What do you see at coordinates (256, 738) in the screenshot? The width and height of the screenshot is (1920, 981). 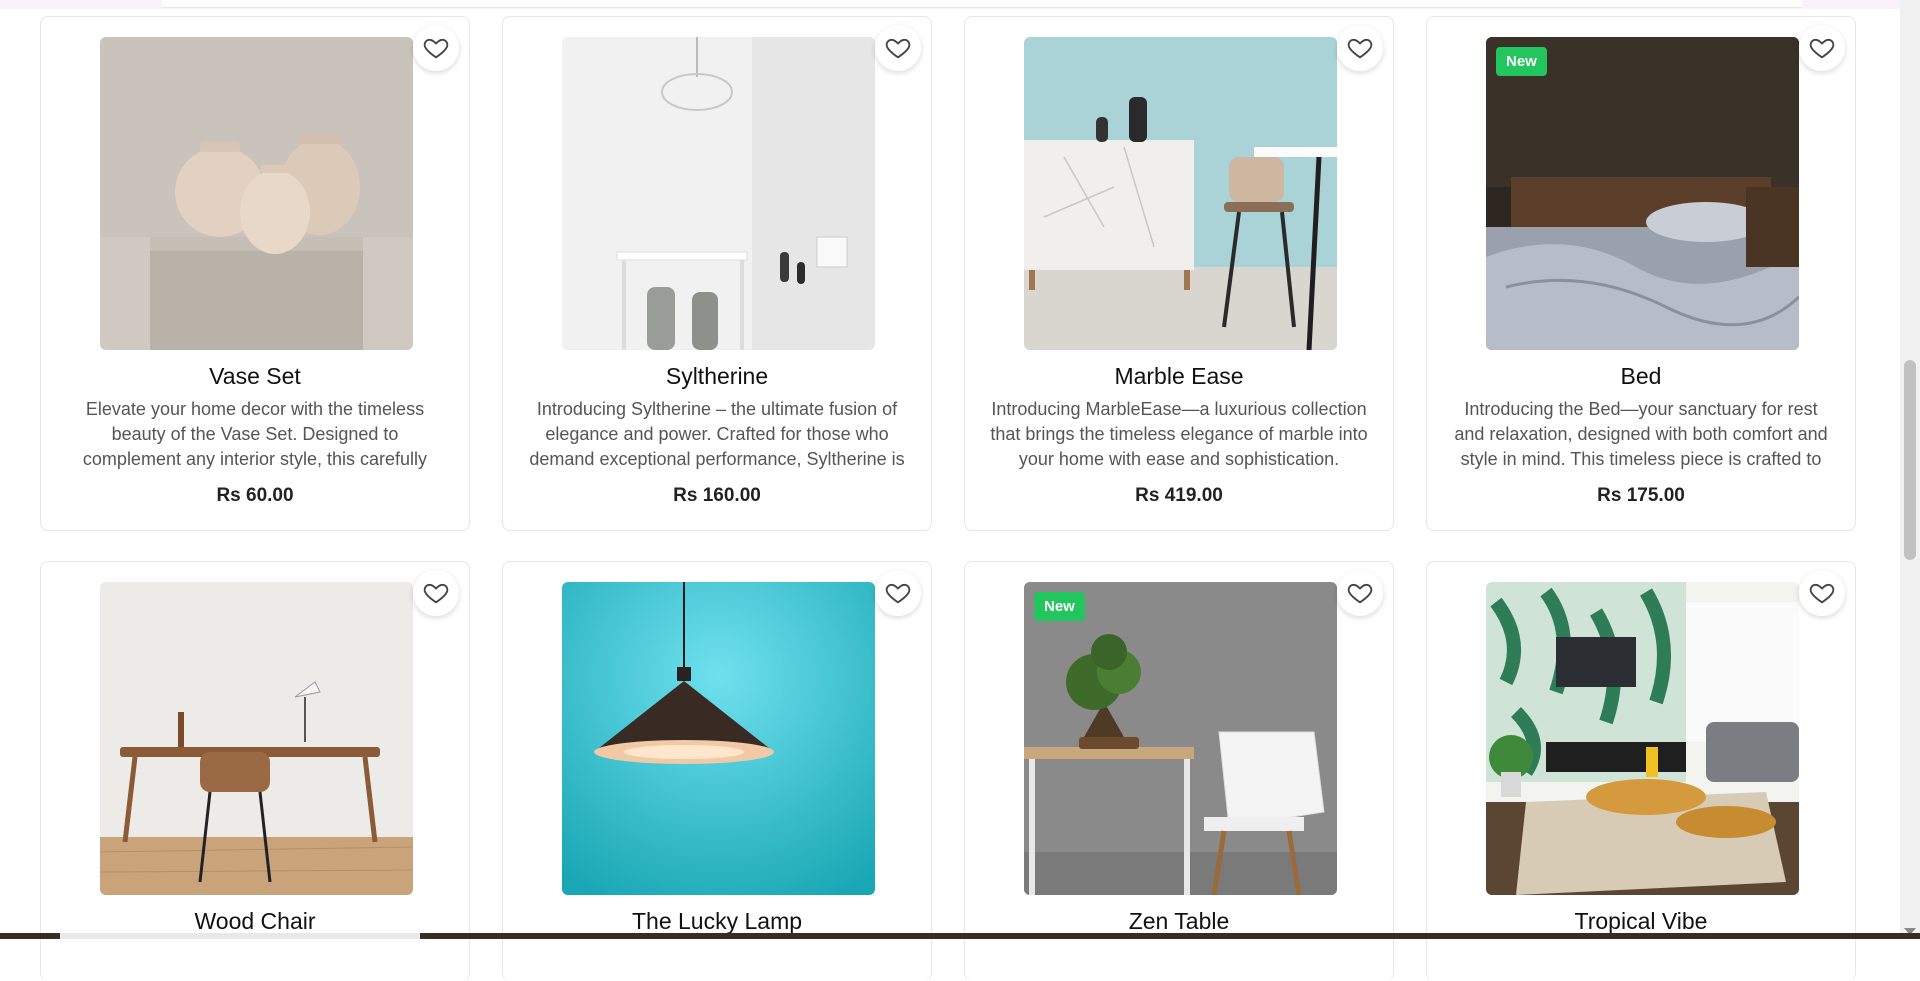 I see `product-image-wood-chair` at bounding box center [256, 738].